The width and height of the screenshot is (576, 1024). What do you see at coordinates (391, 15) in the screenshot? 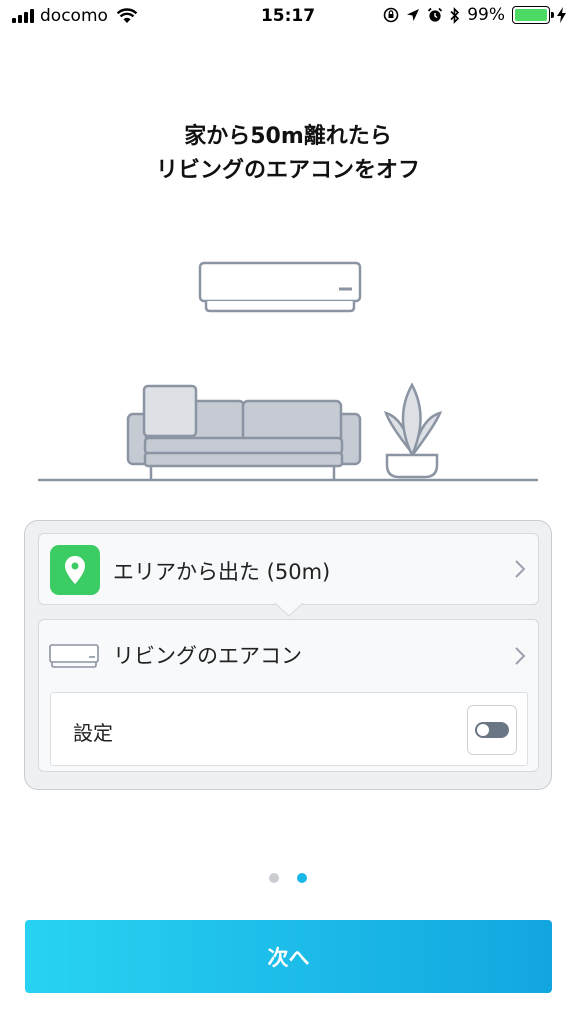
I see `rotation-lock-icon` at bounding box center [391, 15].